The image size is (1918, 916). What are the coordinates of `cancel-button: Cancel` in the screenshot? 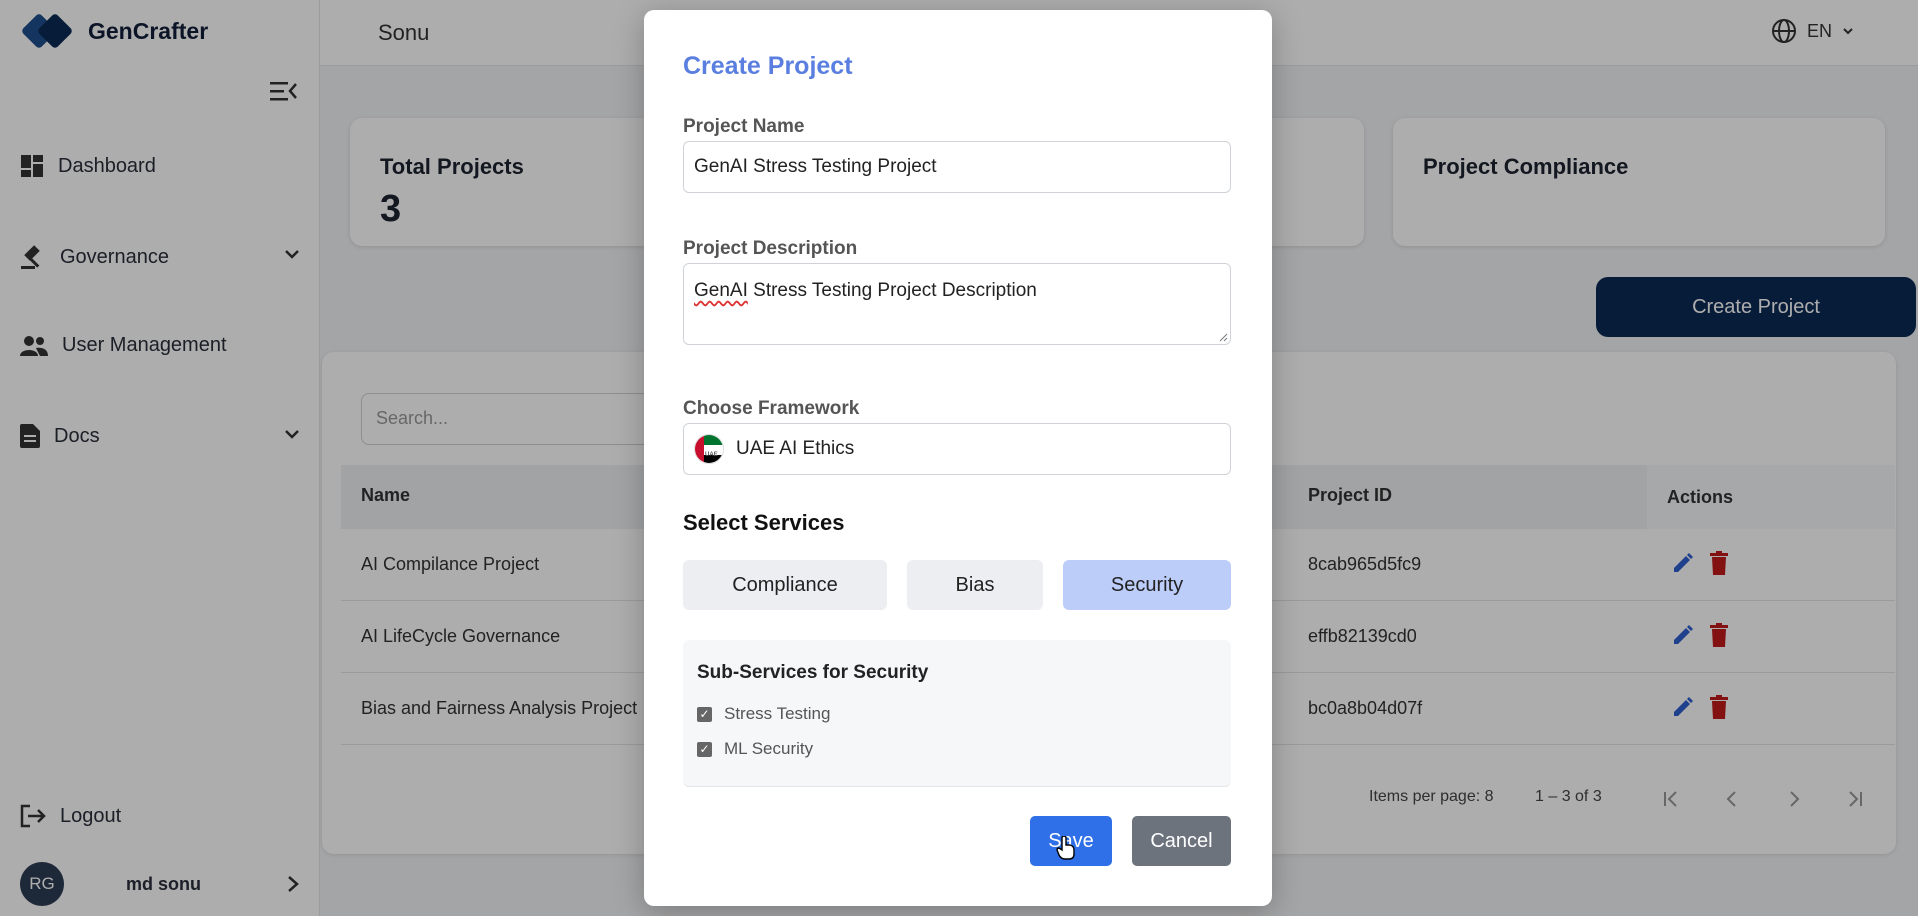 It's located at (1181, 841).